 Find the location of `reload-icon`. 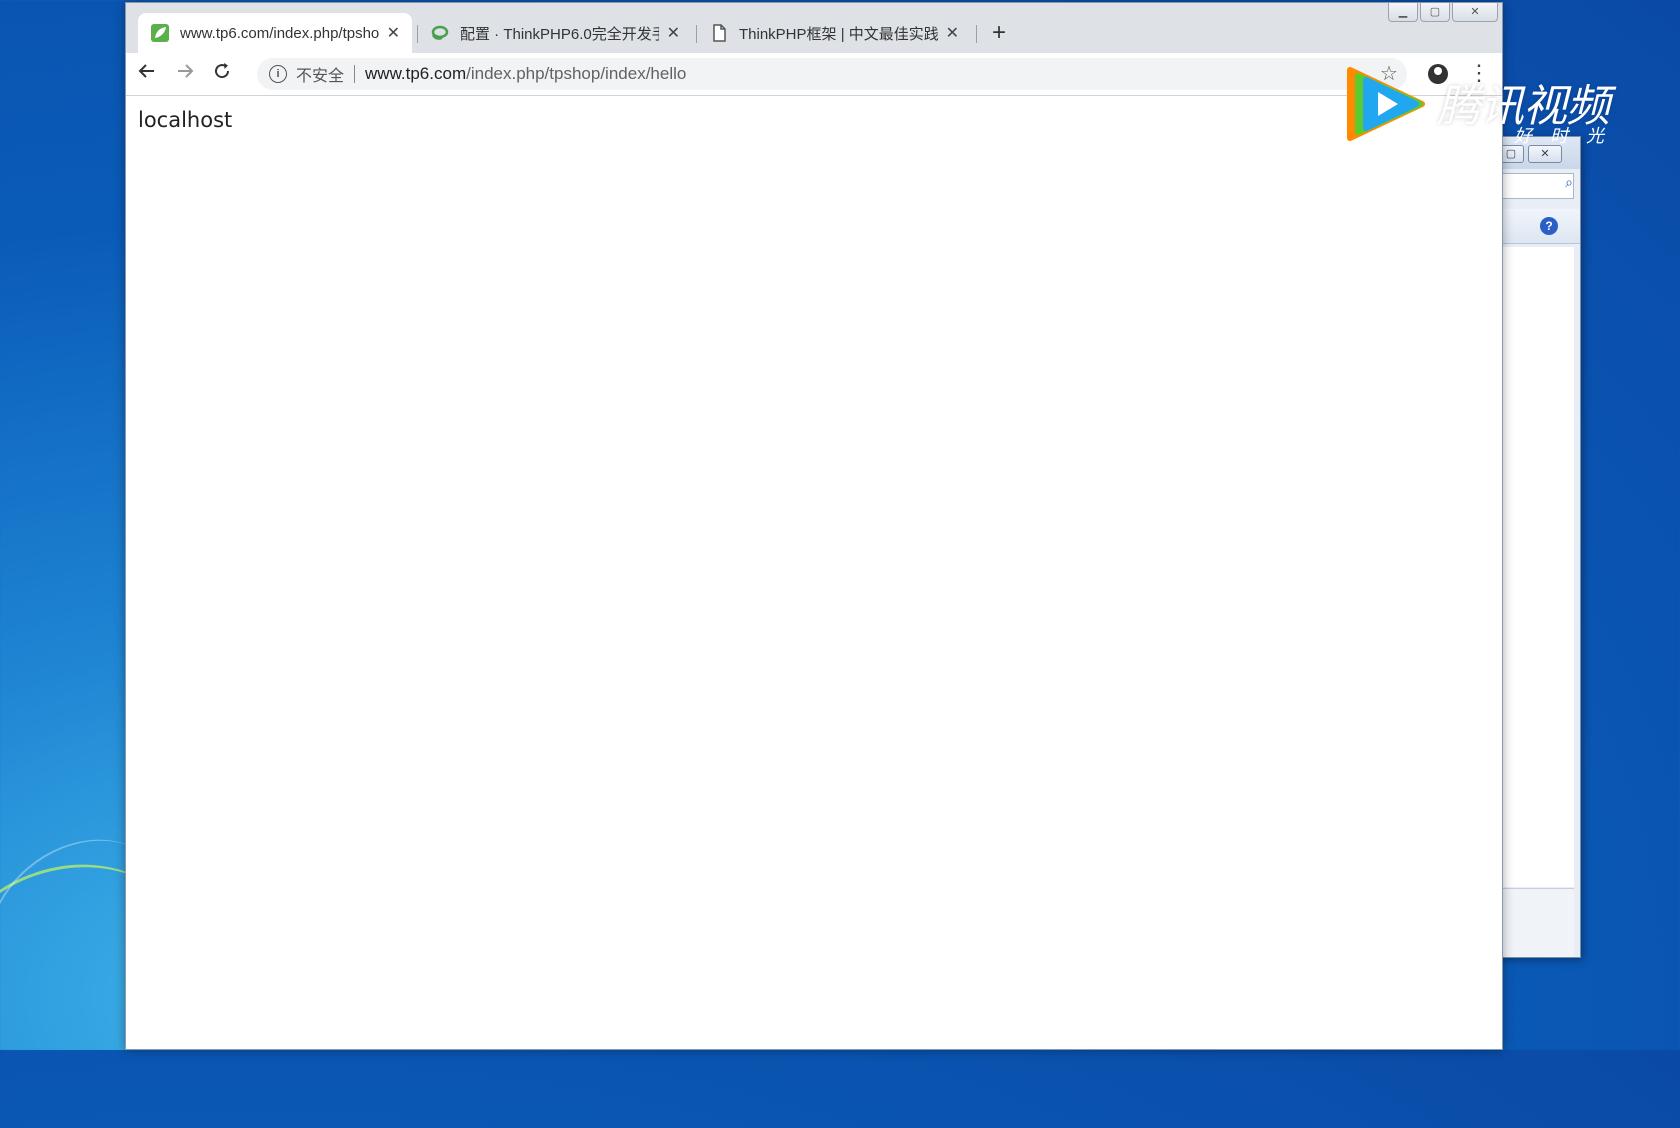

reload-icon is located at coordinates (222, 71).